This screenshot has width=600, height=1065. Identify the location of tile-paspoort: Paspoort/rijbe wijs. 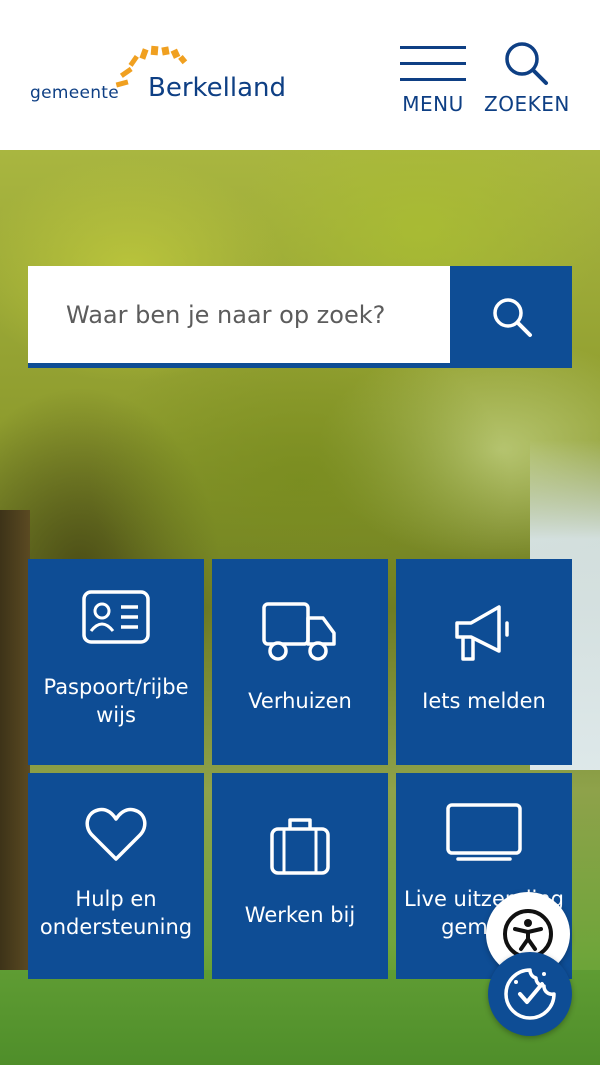
(116, 662).